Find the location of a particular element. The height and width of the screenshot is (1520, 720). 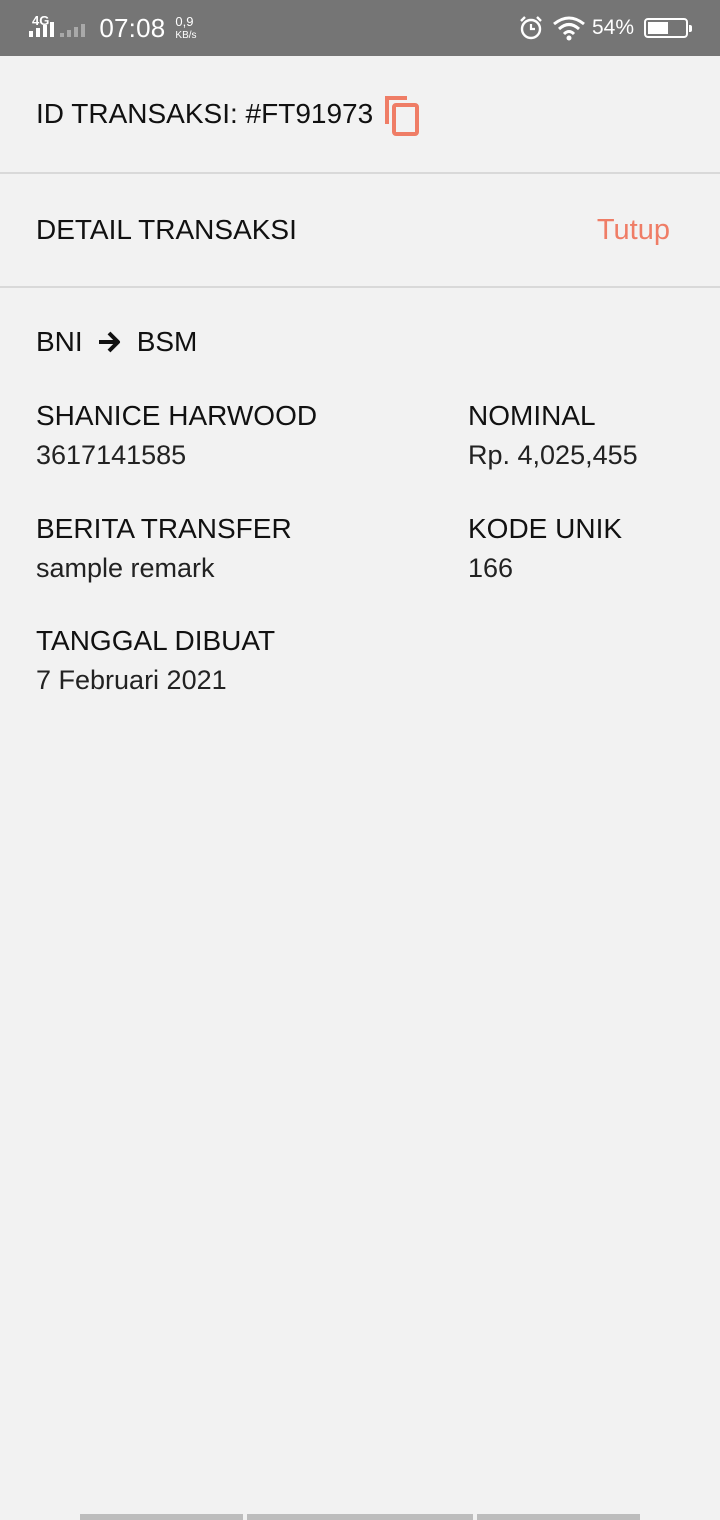

recipient-name: SHANICE HARWOOD is located at coordinates (177, 415).